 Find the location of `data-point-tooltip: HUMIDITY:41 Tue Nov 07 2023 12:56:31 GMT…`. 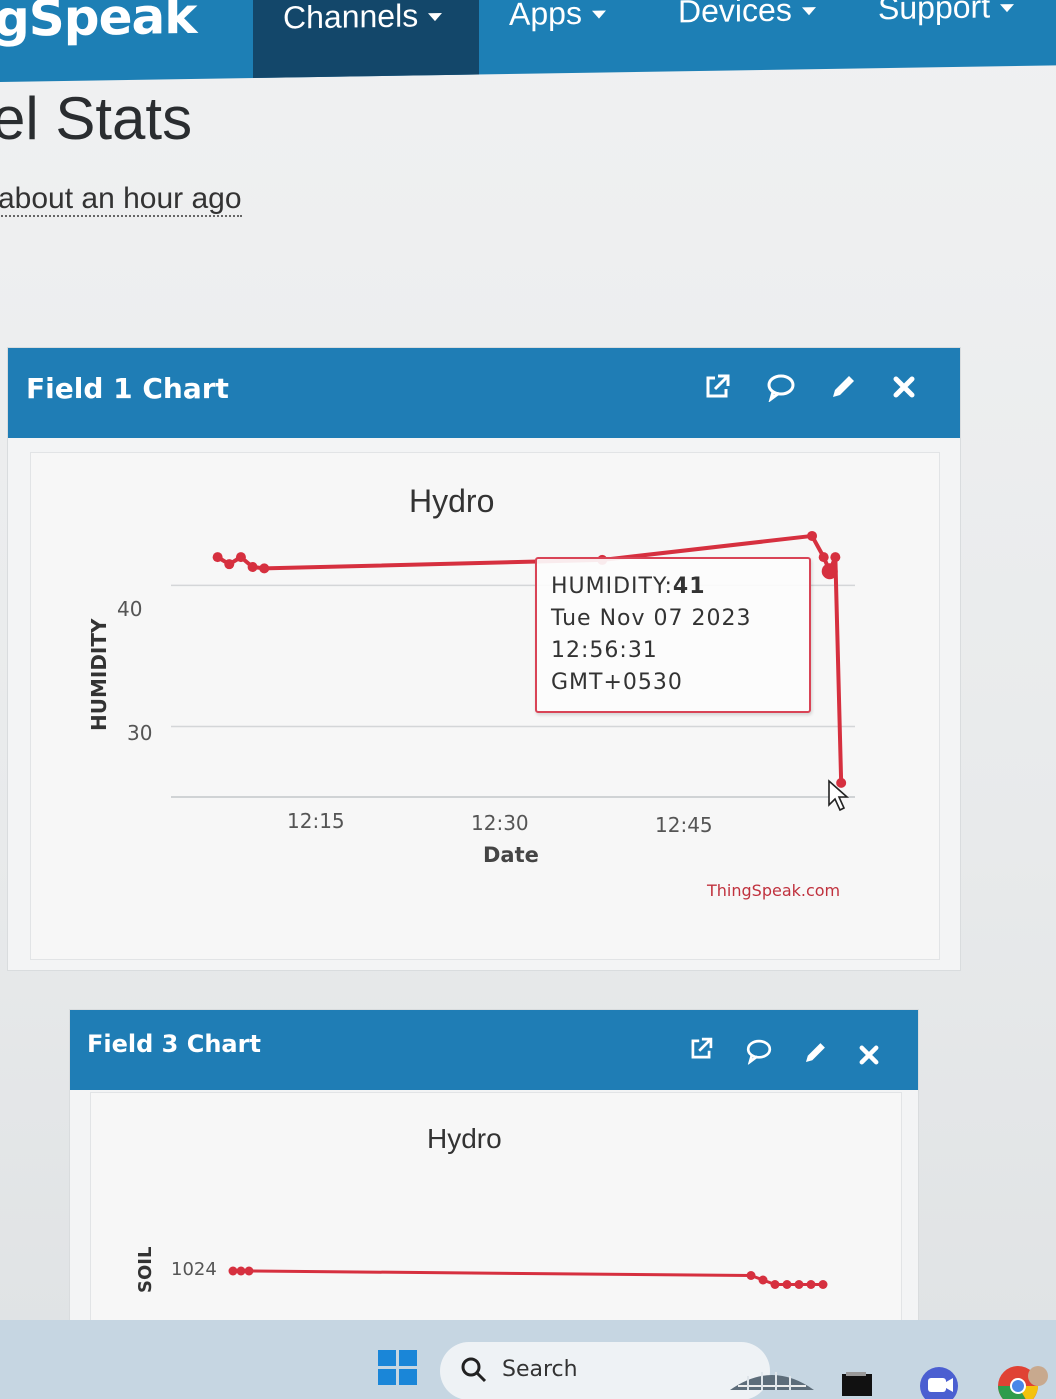

data-point-tooltip: HUMIDITY:41 Tue Nov 07 2023 12:56:31 GMT… is located at coordinates (673, 635).